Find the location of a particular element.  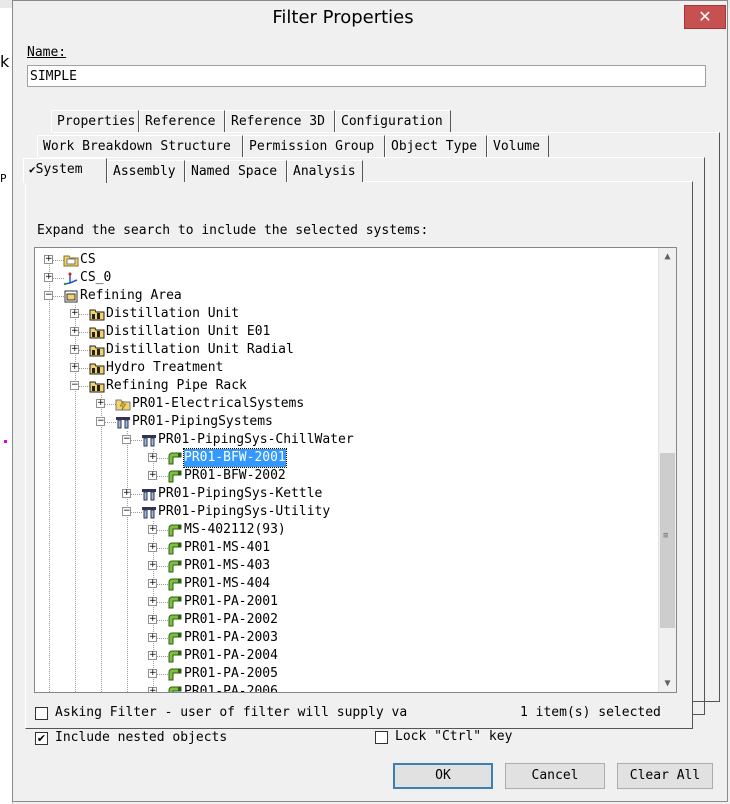

tree-item: + PR01-PA-2005 is located at coordinates (343, 674).